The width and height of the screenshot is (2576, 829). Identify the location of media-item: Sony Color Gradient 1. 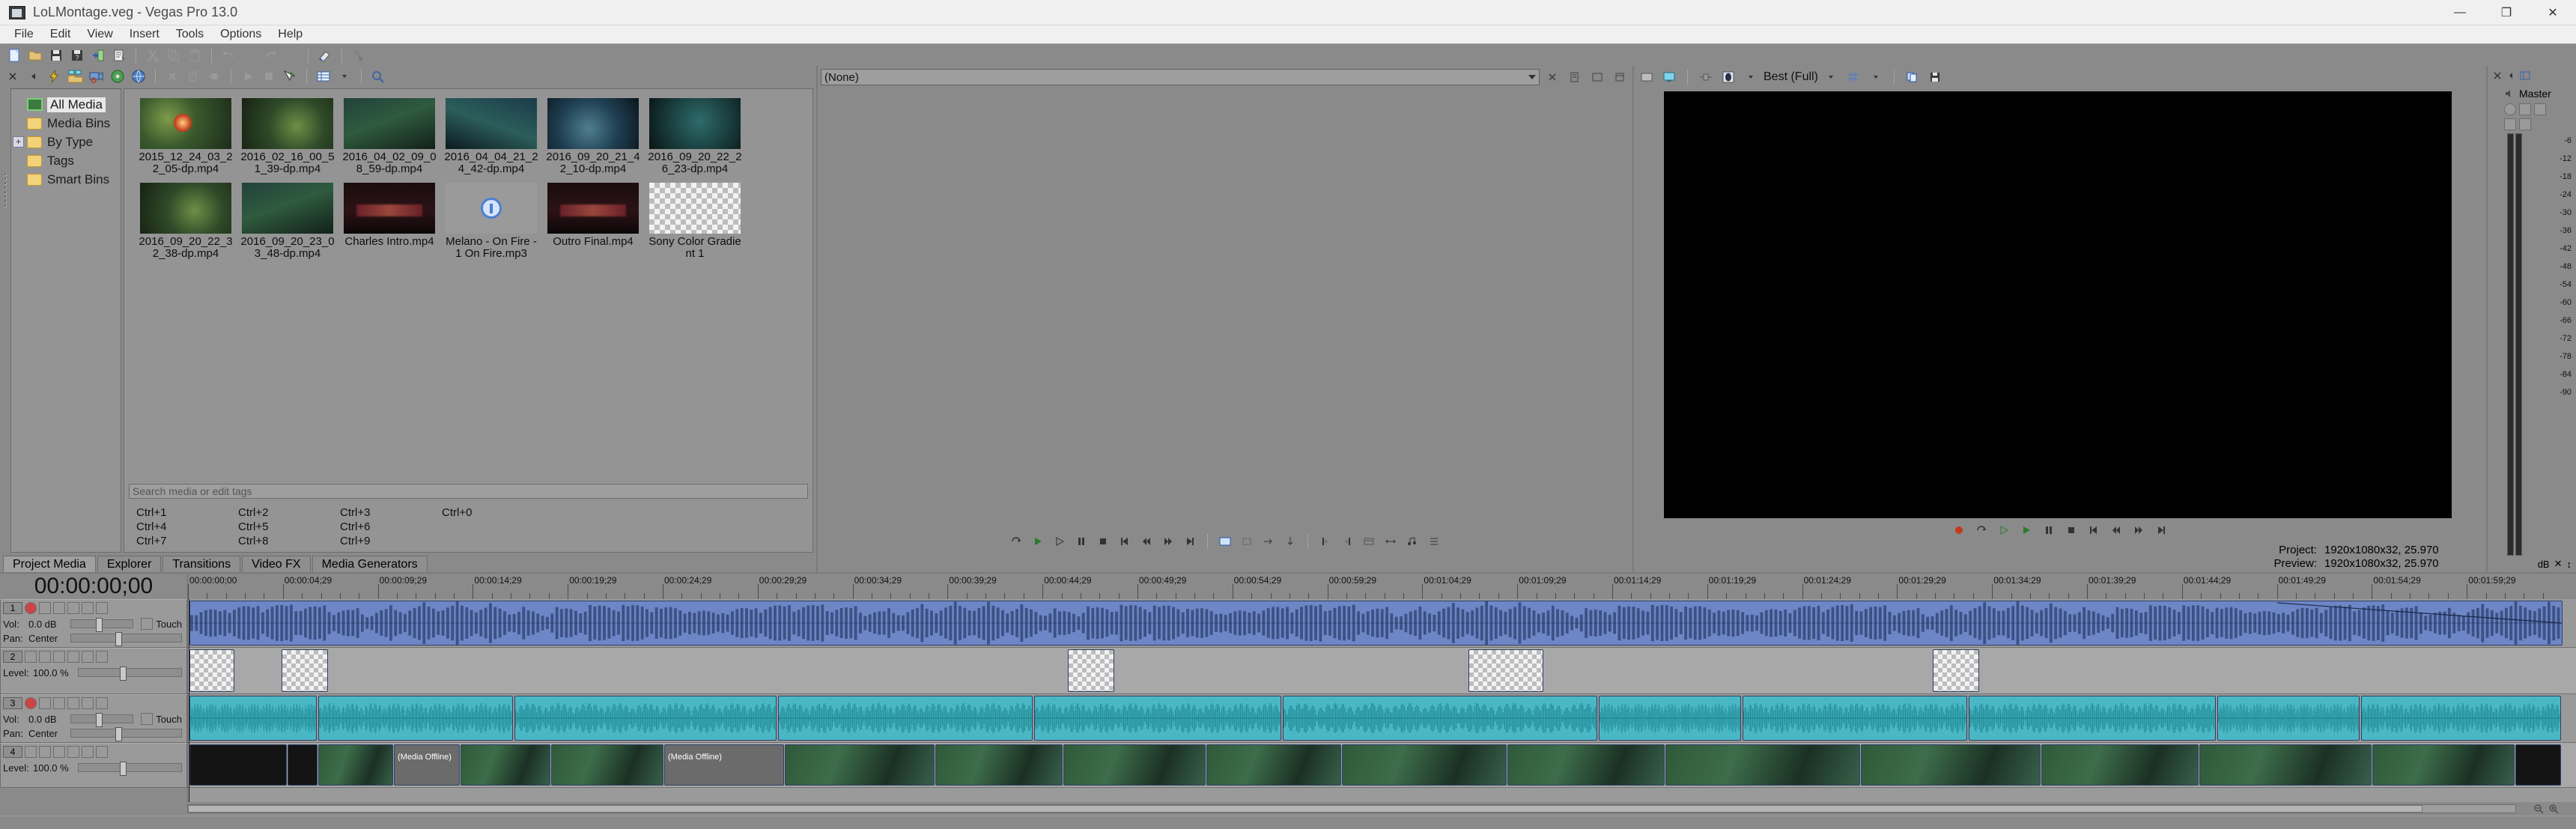
(695, 221).